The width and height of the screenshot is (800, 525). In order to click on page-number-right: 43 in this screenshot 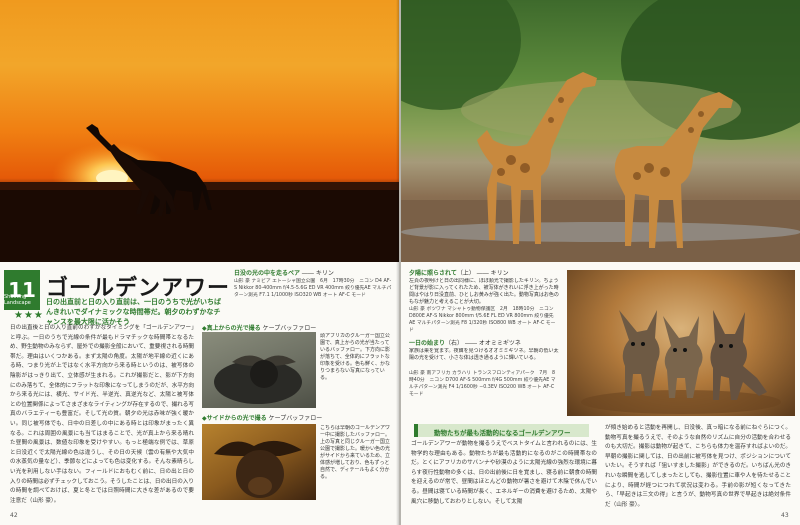, I will do `click(785, 515)`.